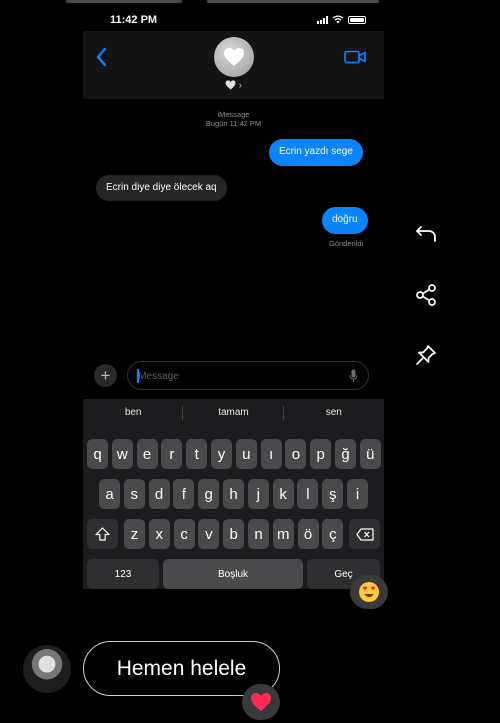 Image resolution: width=500 pixels, height=723 pixels. Describe the element at coordinates (426, 234) in the screenshot. I see `reply-icon` at that location.